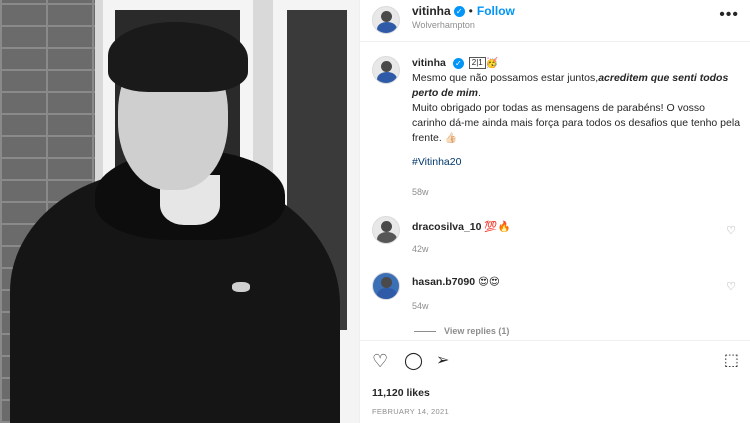  Describe the element at coordinates (729, 15) in the screenshot. I see `more-horizontal-icon: •••` at that location.